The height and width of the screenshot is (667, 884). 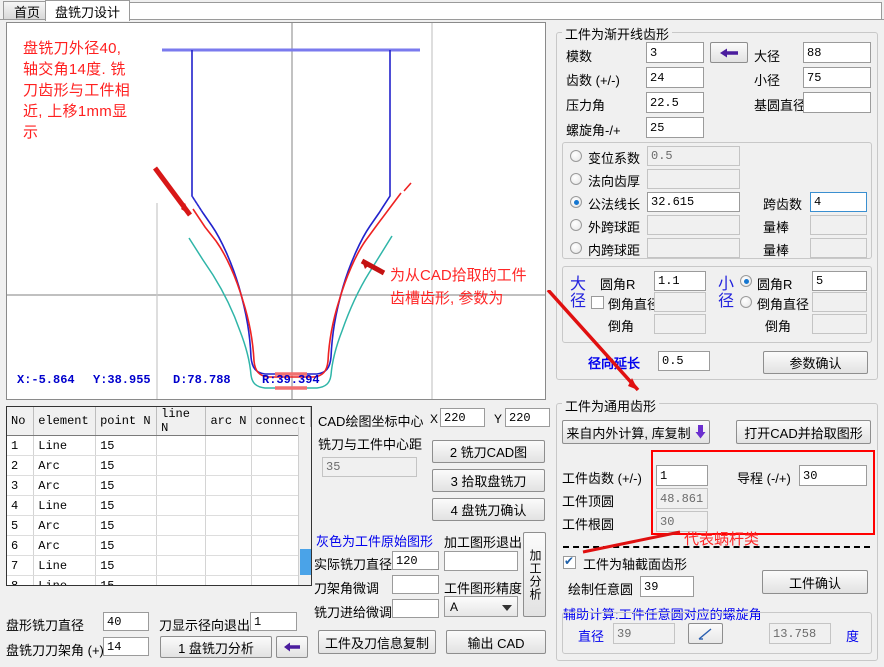 I want to click on major-chamfer-dia-input, so click(x=680, y=302).